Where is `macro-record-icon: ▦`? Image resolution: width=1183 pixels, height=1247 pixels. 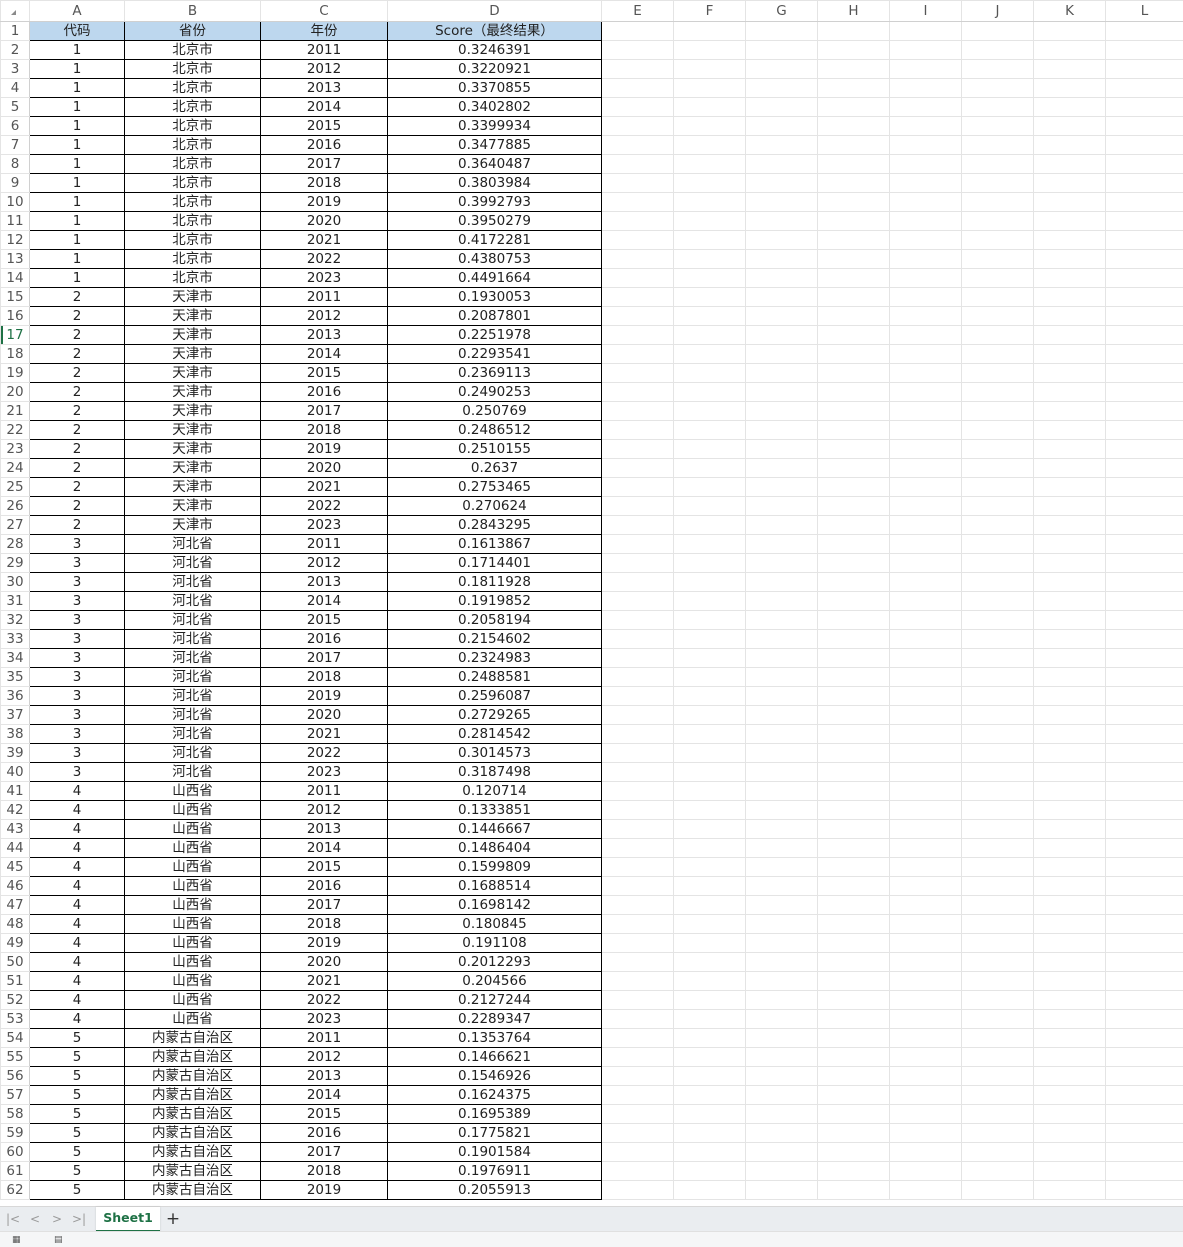
macro-record-icon: ▦ is located at coordinates (16, 1240).